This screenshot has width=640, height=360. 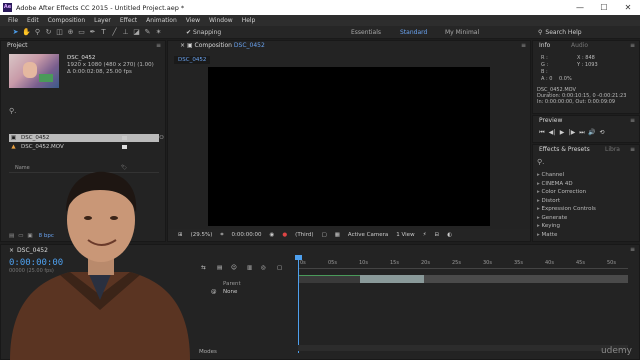 What do you see at coordinates (566, 184) in the screenshot?
I see `effect-category: CINEMA 4D` at bounding box center [566, 184].